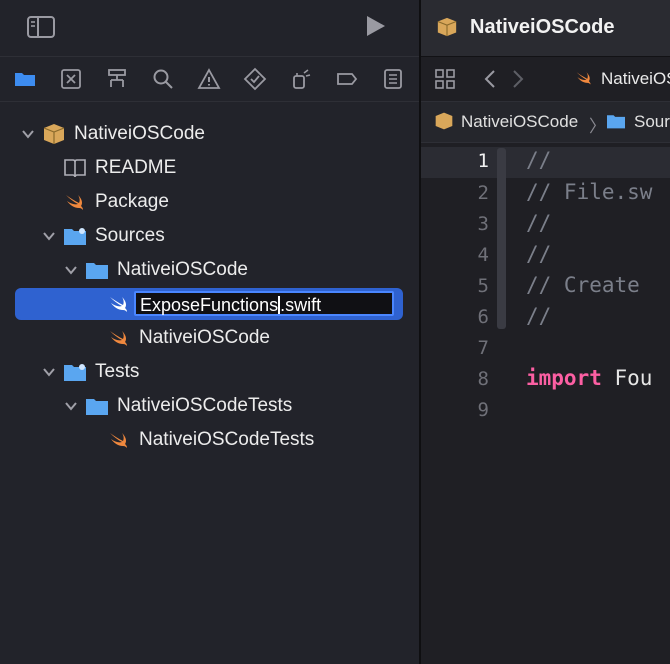  What do you see at coordinates (132, 201) in the screenshot?
I see `tree-item-label: Package` at bounding box center [132, 201].